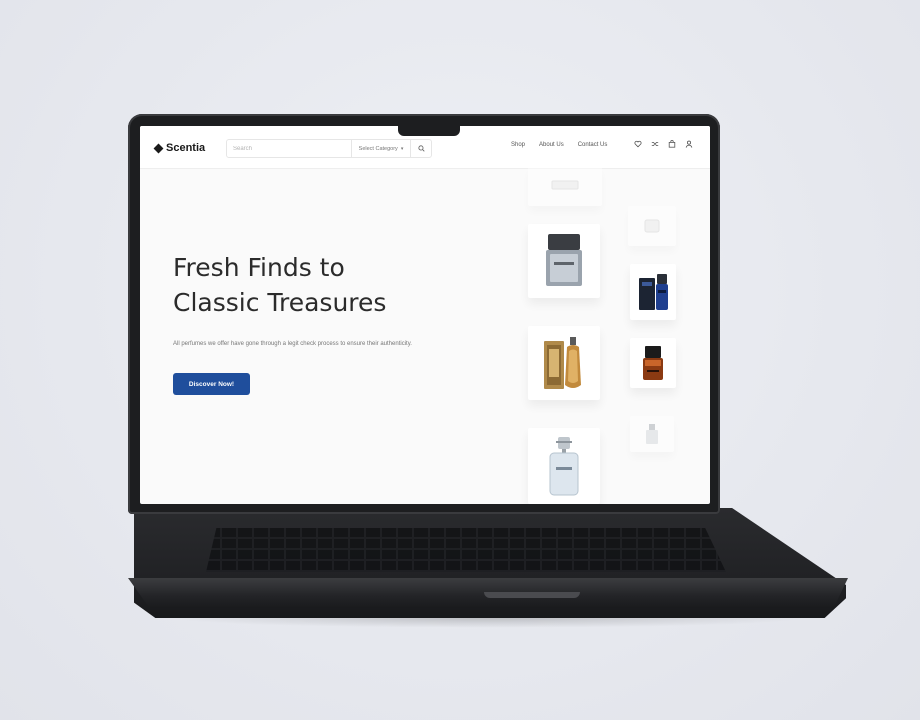 This screenshot has height=720, width=920. I want to click on product-tile-gold, so click(564, 363).